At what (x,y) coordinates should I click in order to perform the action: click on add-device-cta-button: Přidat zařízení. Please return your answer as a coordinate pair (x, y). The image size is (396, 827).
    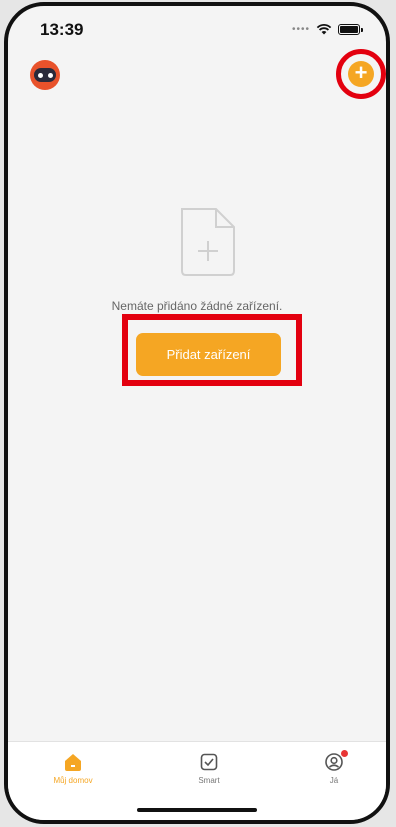
    Looking at the image, I should click on (208, 354).